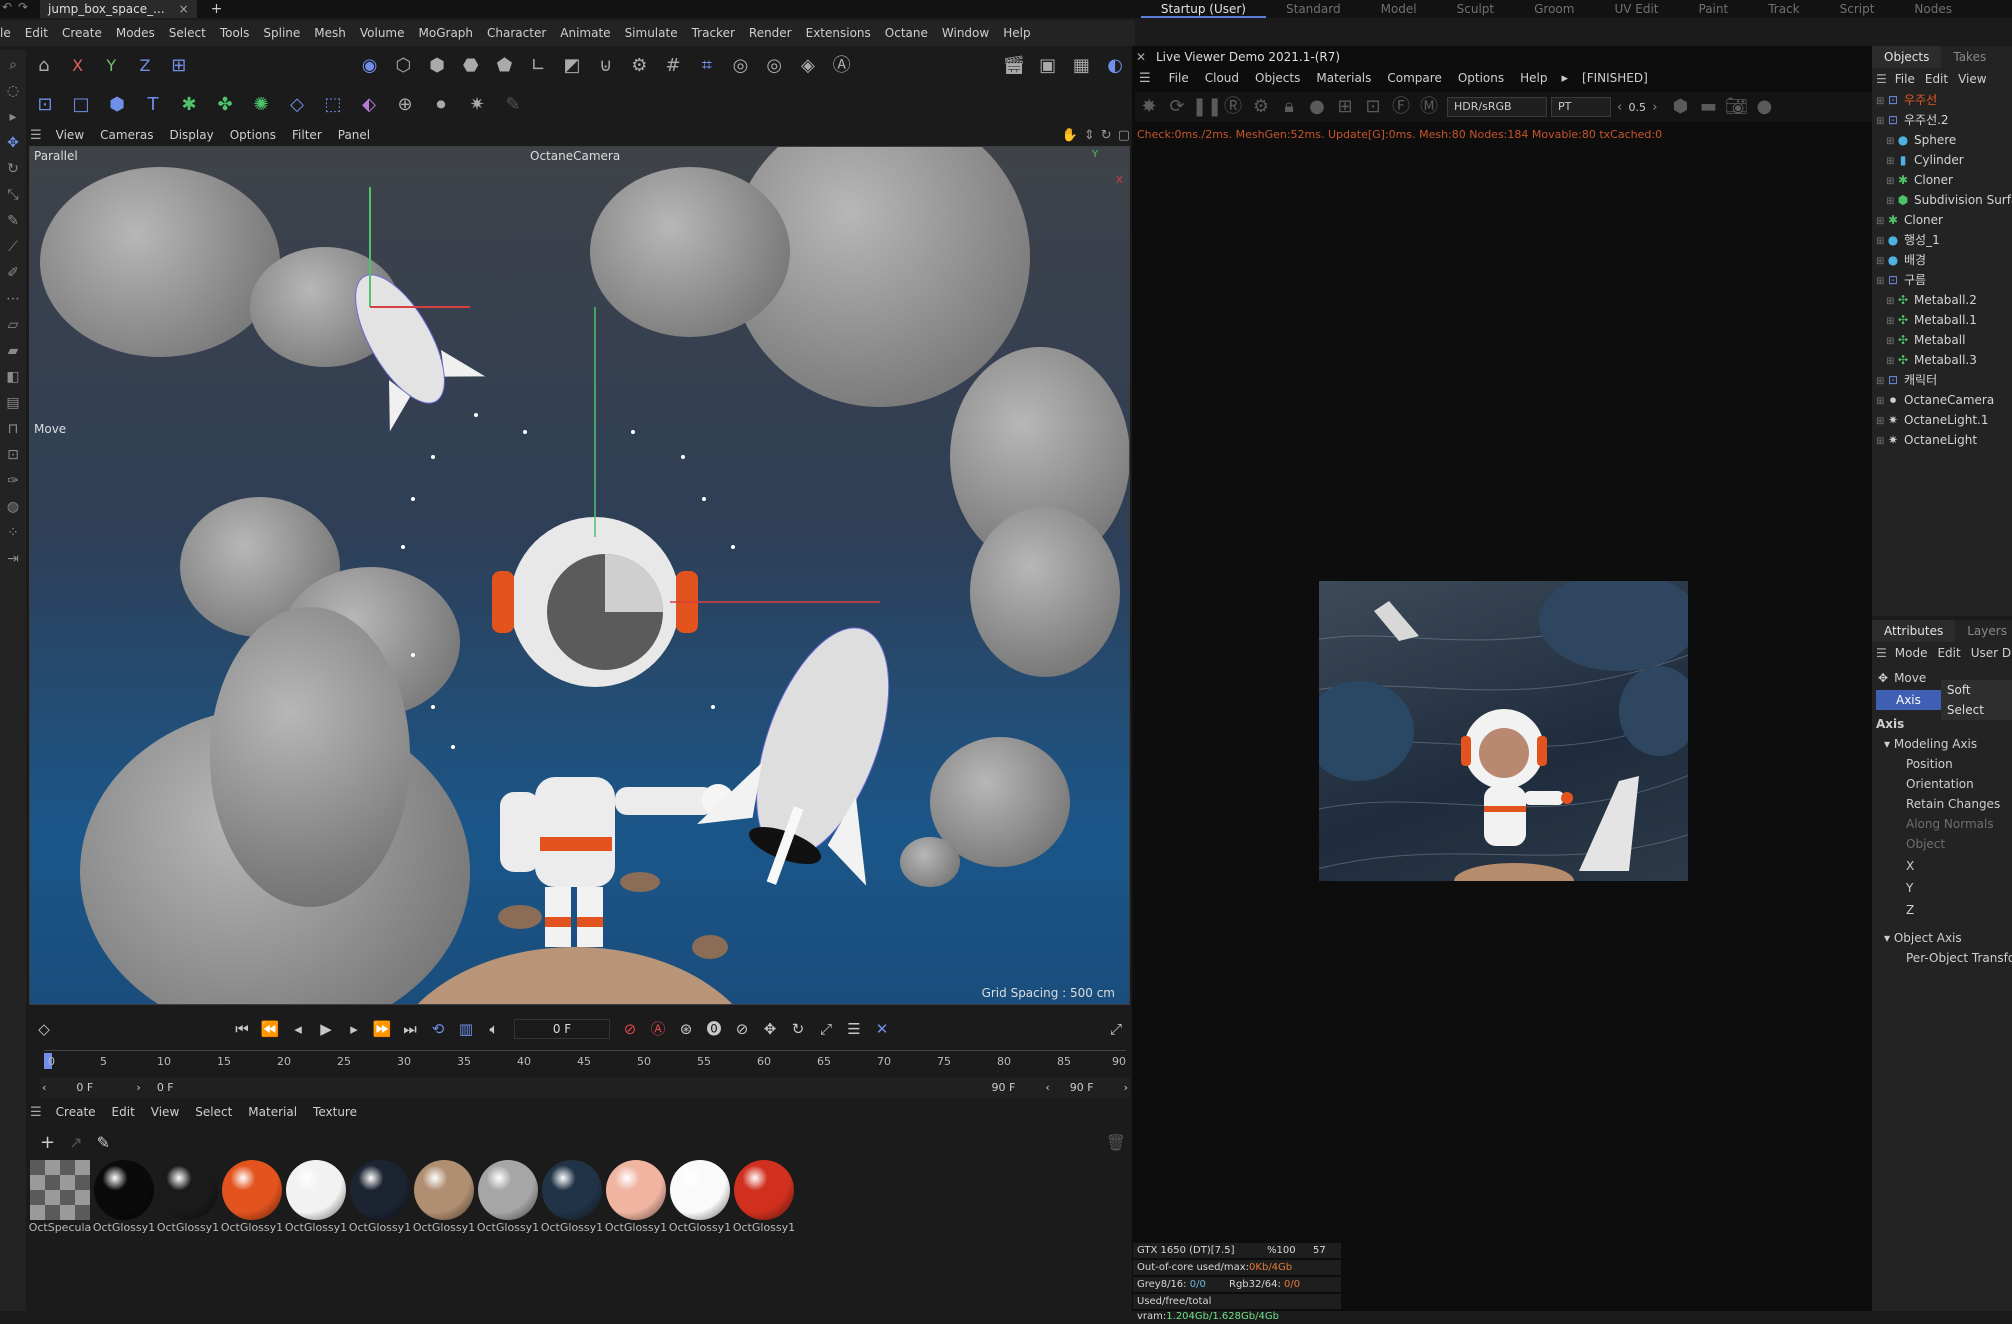  Describe the element at coordinates (1207, 107) in the screenshot. I see `pause-render-icon: ❚❚` at that location.